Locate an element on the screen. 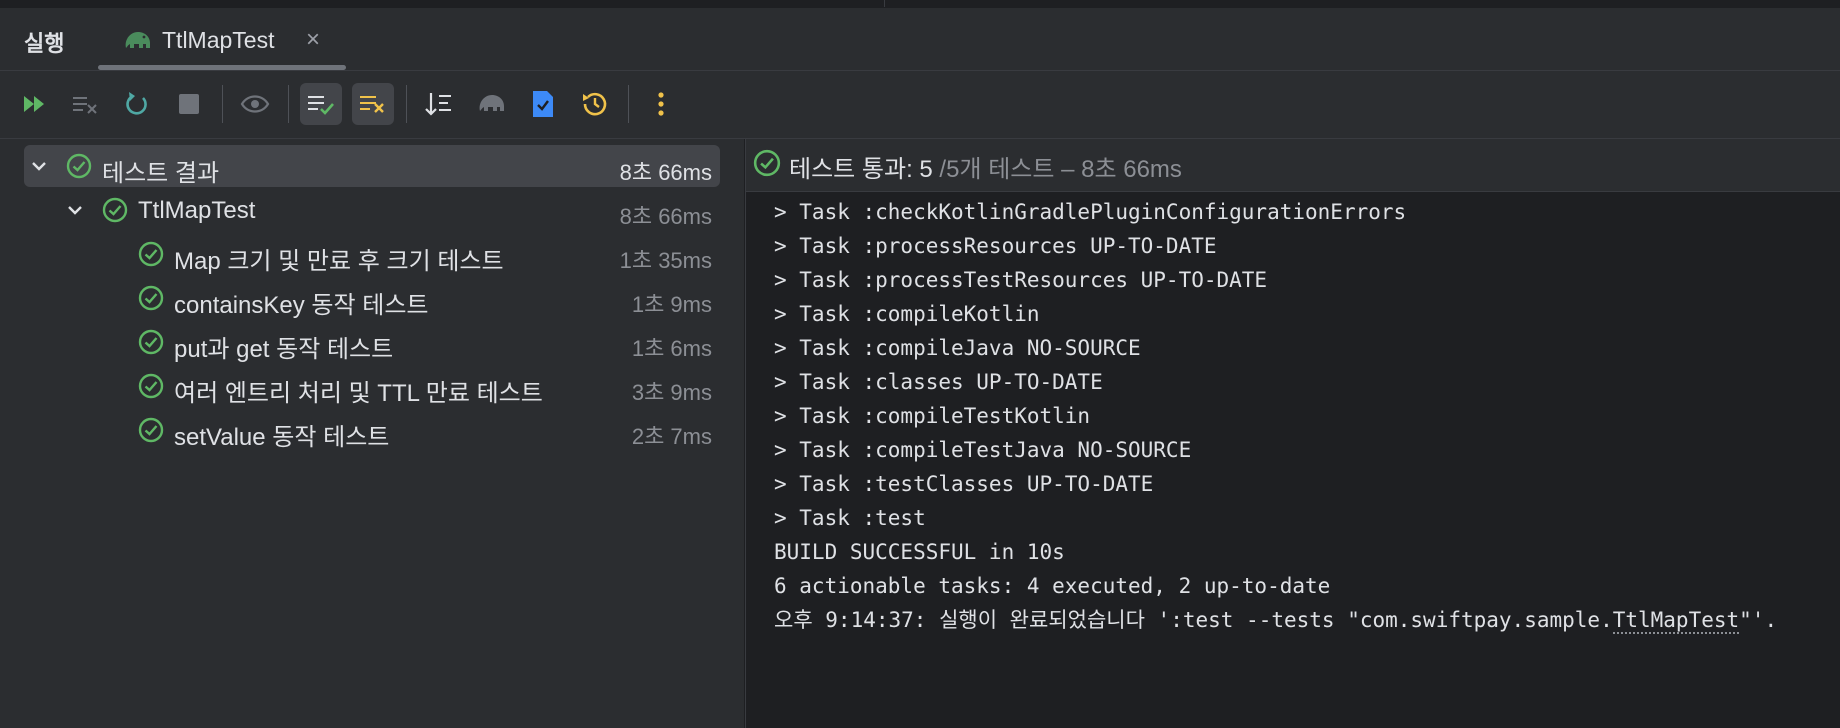 The image size is (1840, 728). rerun-icon is located at coordinates (136, 103).